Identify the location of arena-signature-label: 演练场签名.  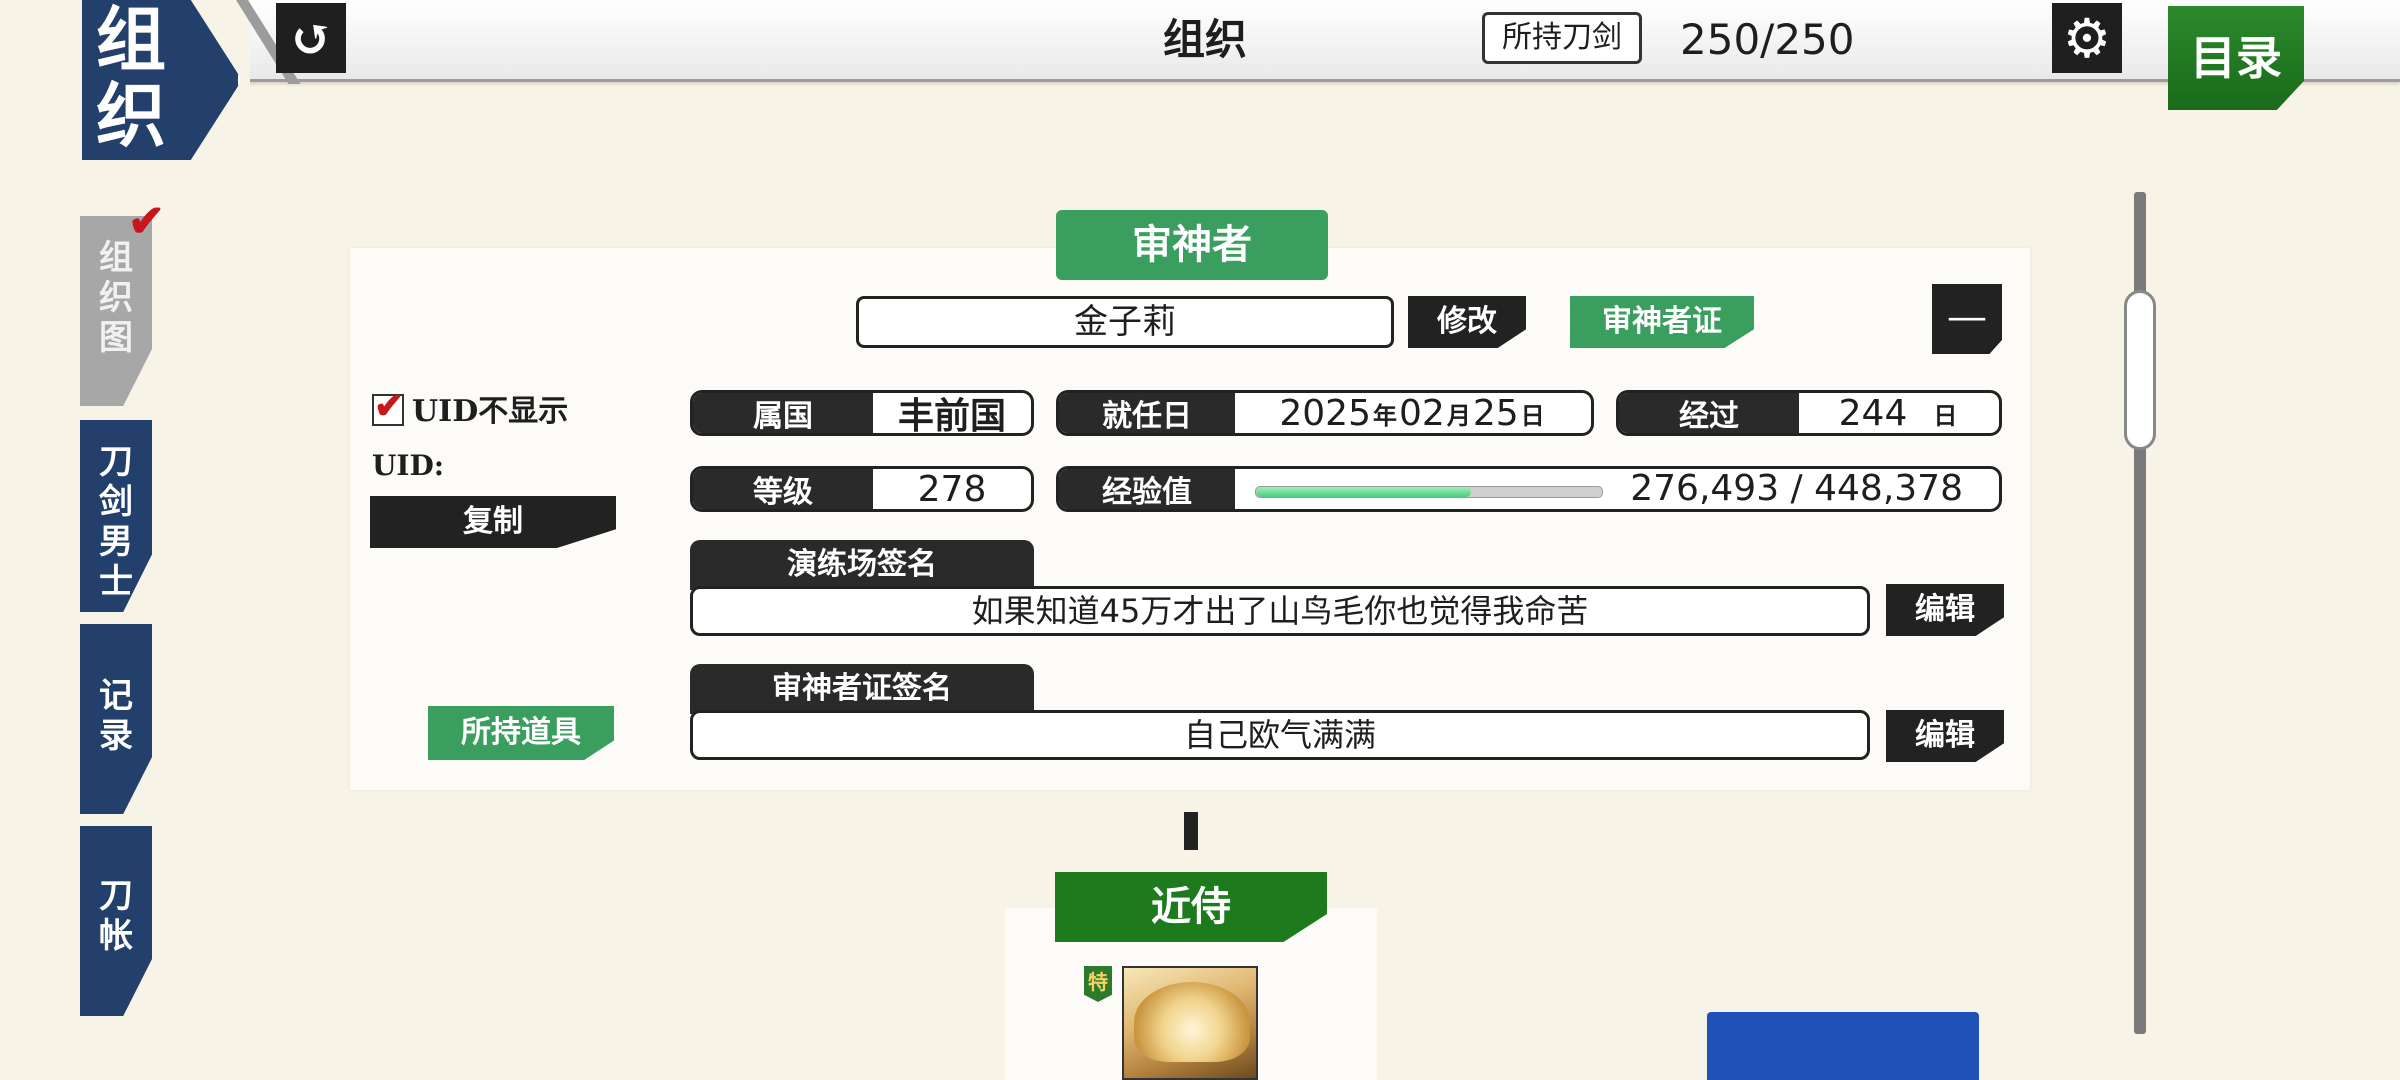
(862, 565).